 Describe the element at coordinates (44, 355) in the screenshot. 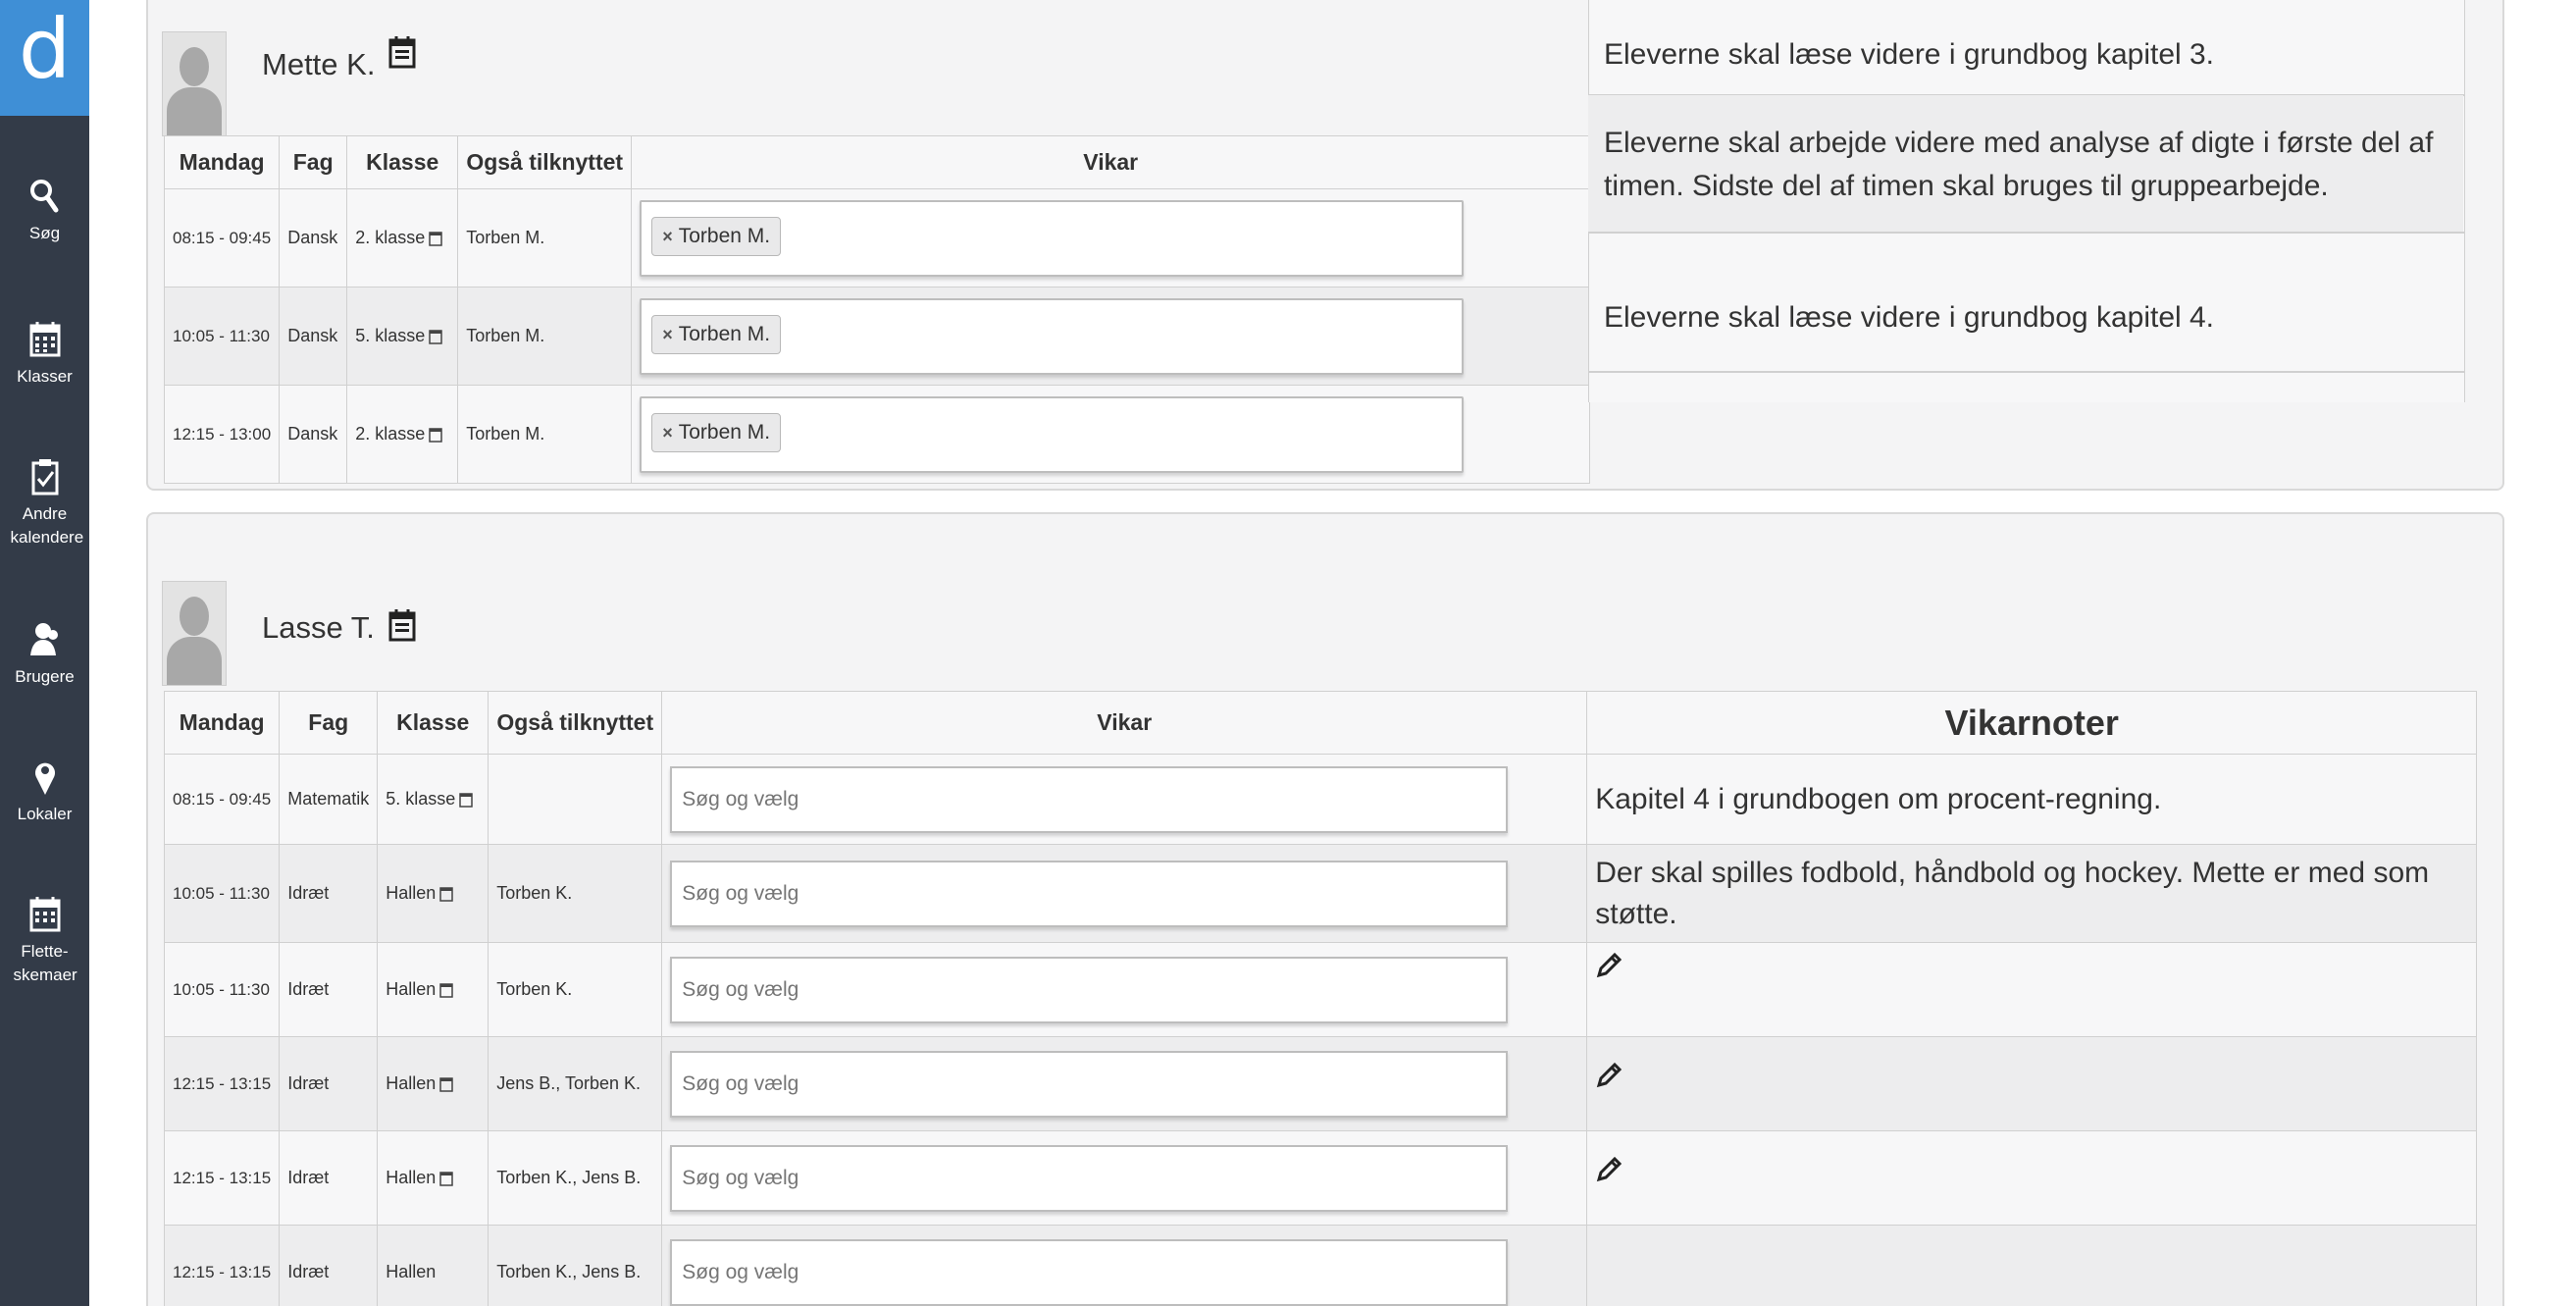

I see `nav-classes: Klasser` at that location.